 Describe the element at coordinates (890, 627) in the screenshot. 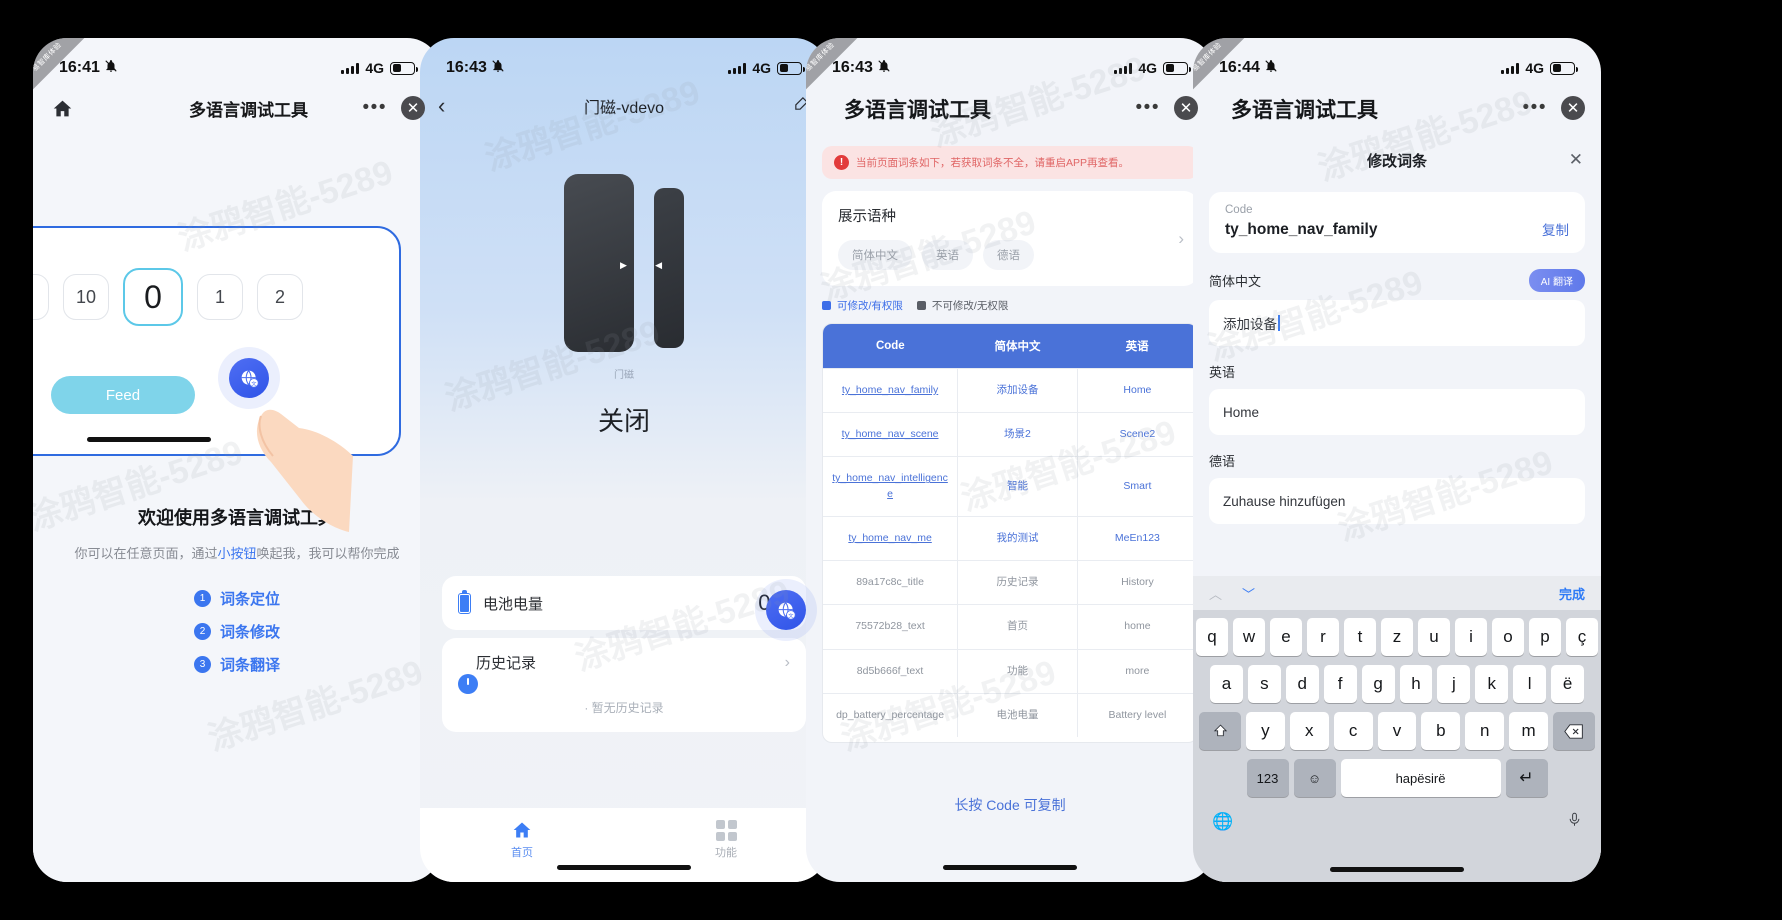

I see `cell-code: 75572b28_text` at that location.